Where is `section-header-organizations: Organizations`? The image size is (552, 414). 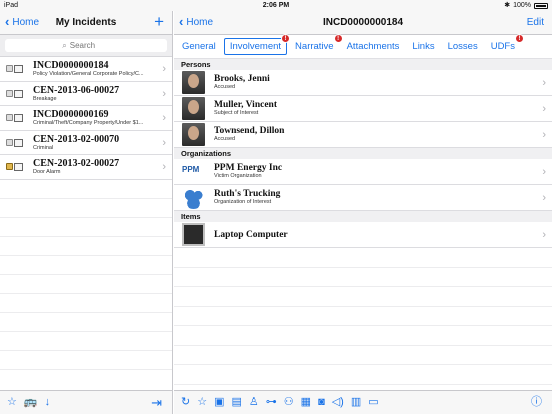
section-header-organizations: Organizations is located at coordinates (363, 153).